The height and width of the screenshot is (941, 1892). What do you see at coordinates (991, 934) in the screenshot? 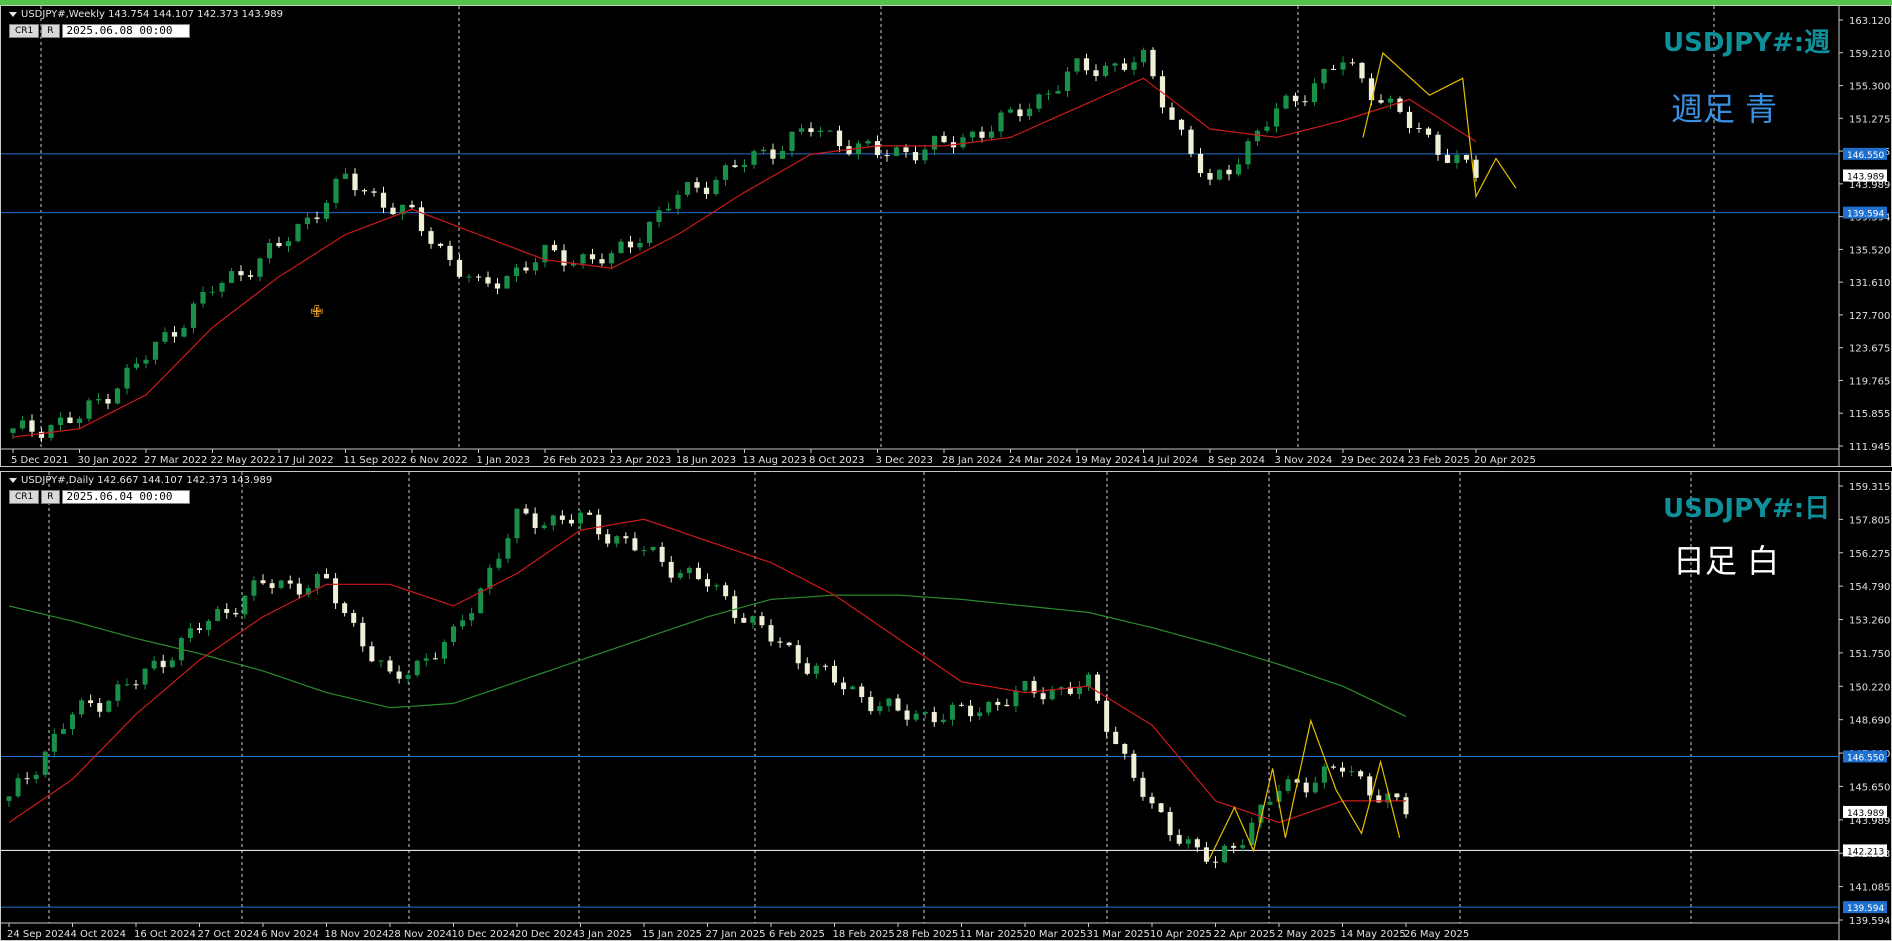
I see `time-tick-label: 11 Mar 2025` at bounding box center [991, 934].